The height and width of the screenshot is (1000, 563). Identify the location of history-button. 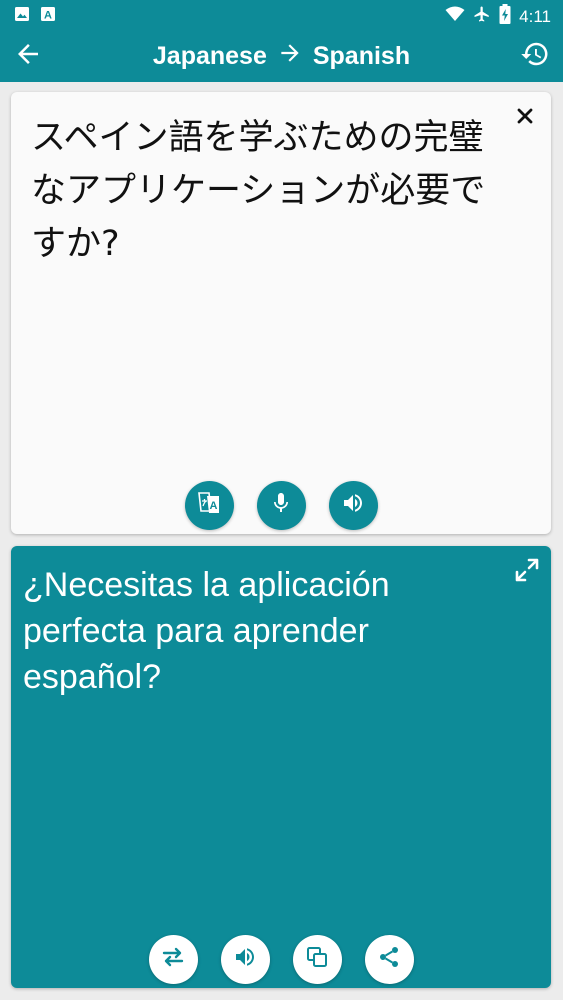
(535, 56).